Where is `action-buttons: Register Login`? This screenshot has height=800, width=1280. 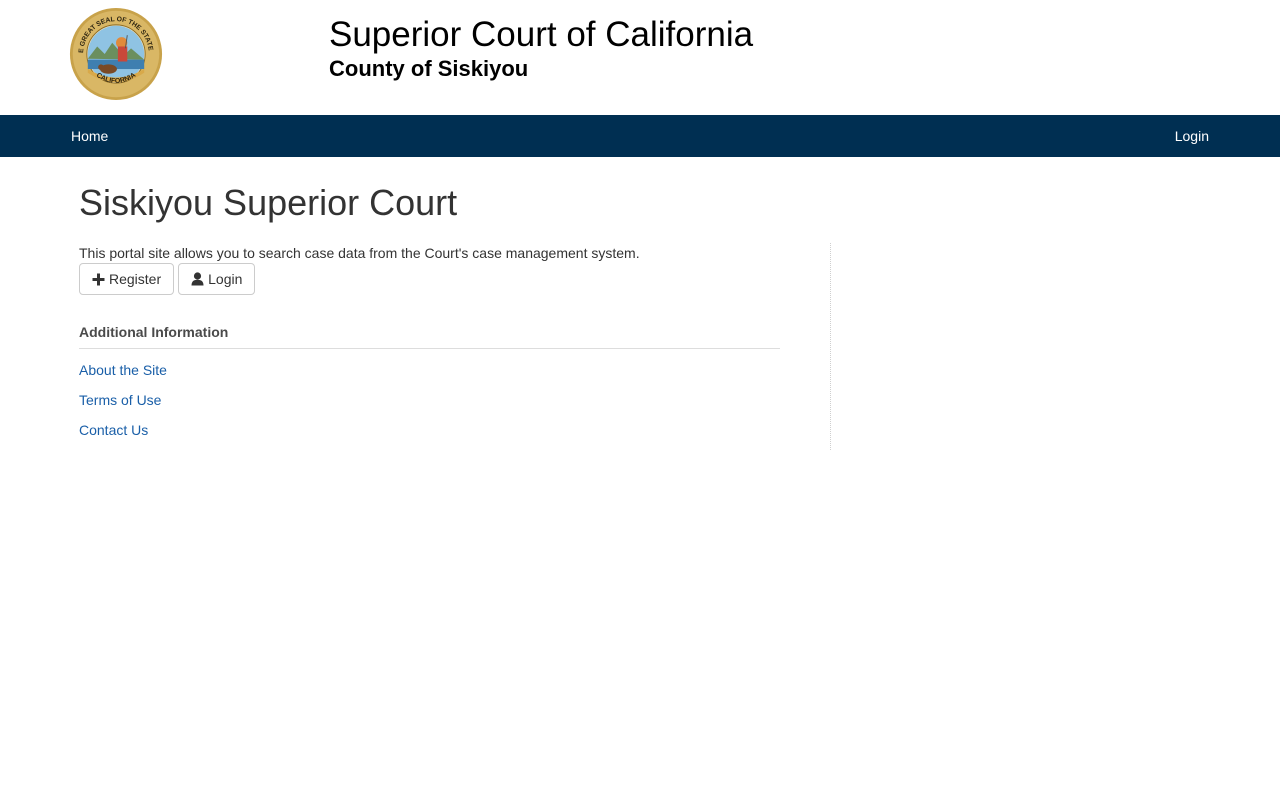 action-buttons: Register Login is located at coordinates (167, 279).